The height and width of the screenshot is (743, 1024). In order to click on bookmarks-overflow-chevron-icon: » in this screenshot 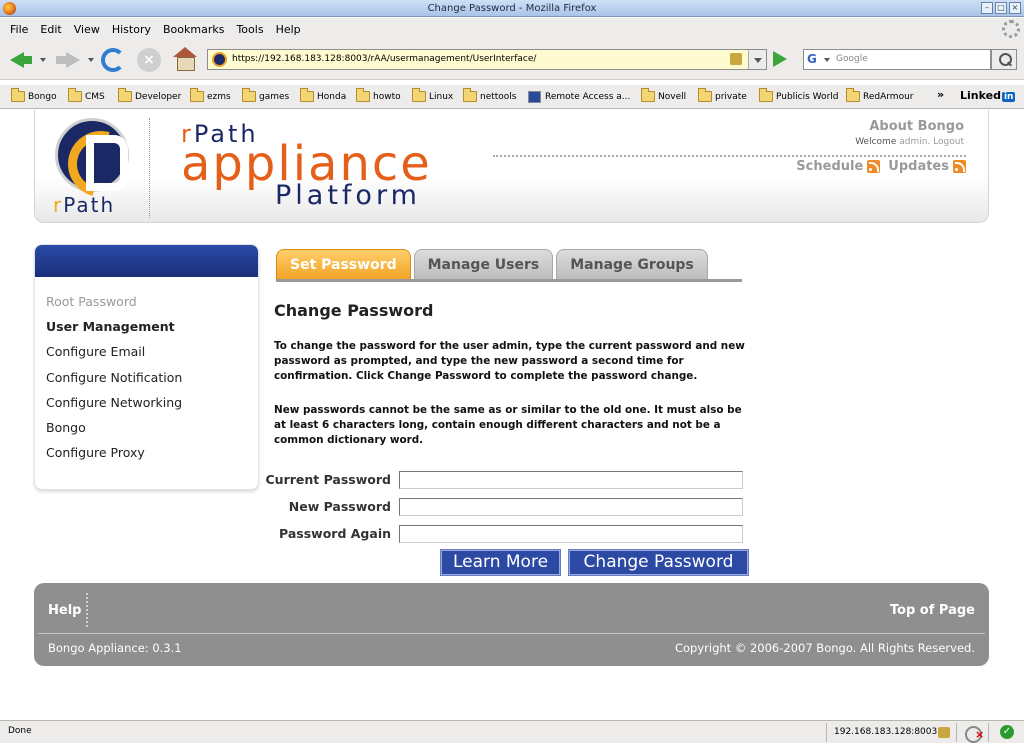, I will do `click(940, 94)`.